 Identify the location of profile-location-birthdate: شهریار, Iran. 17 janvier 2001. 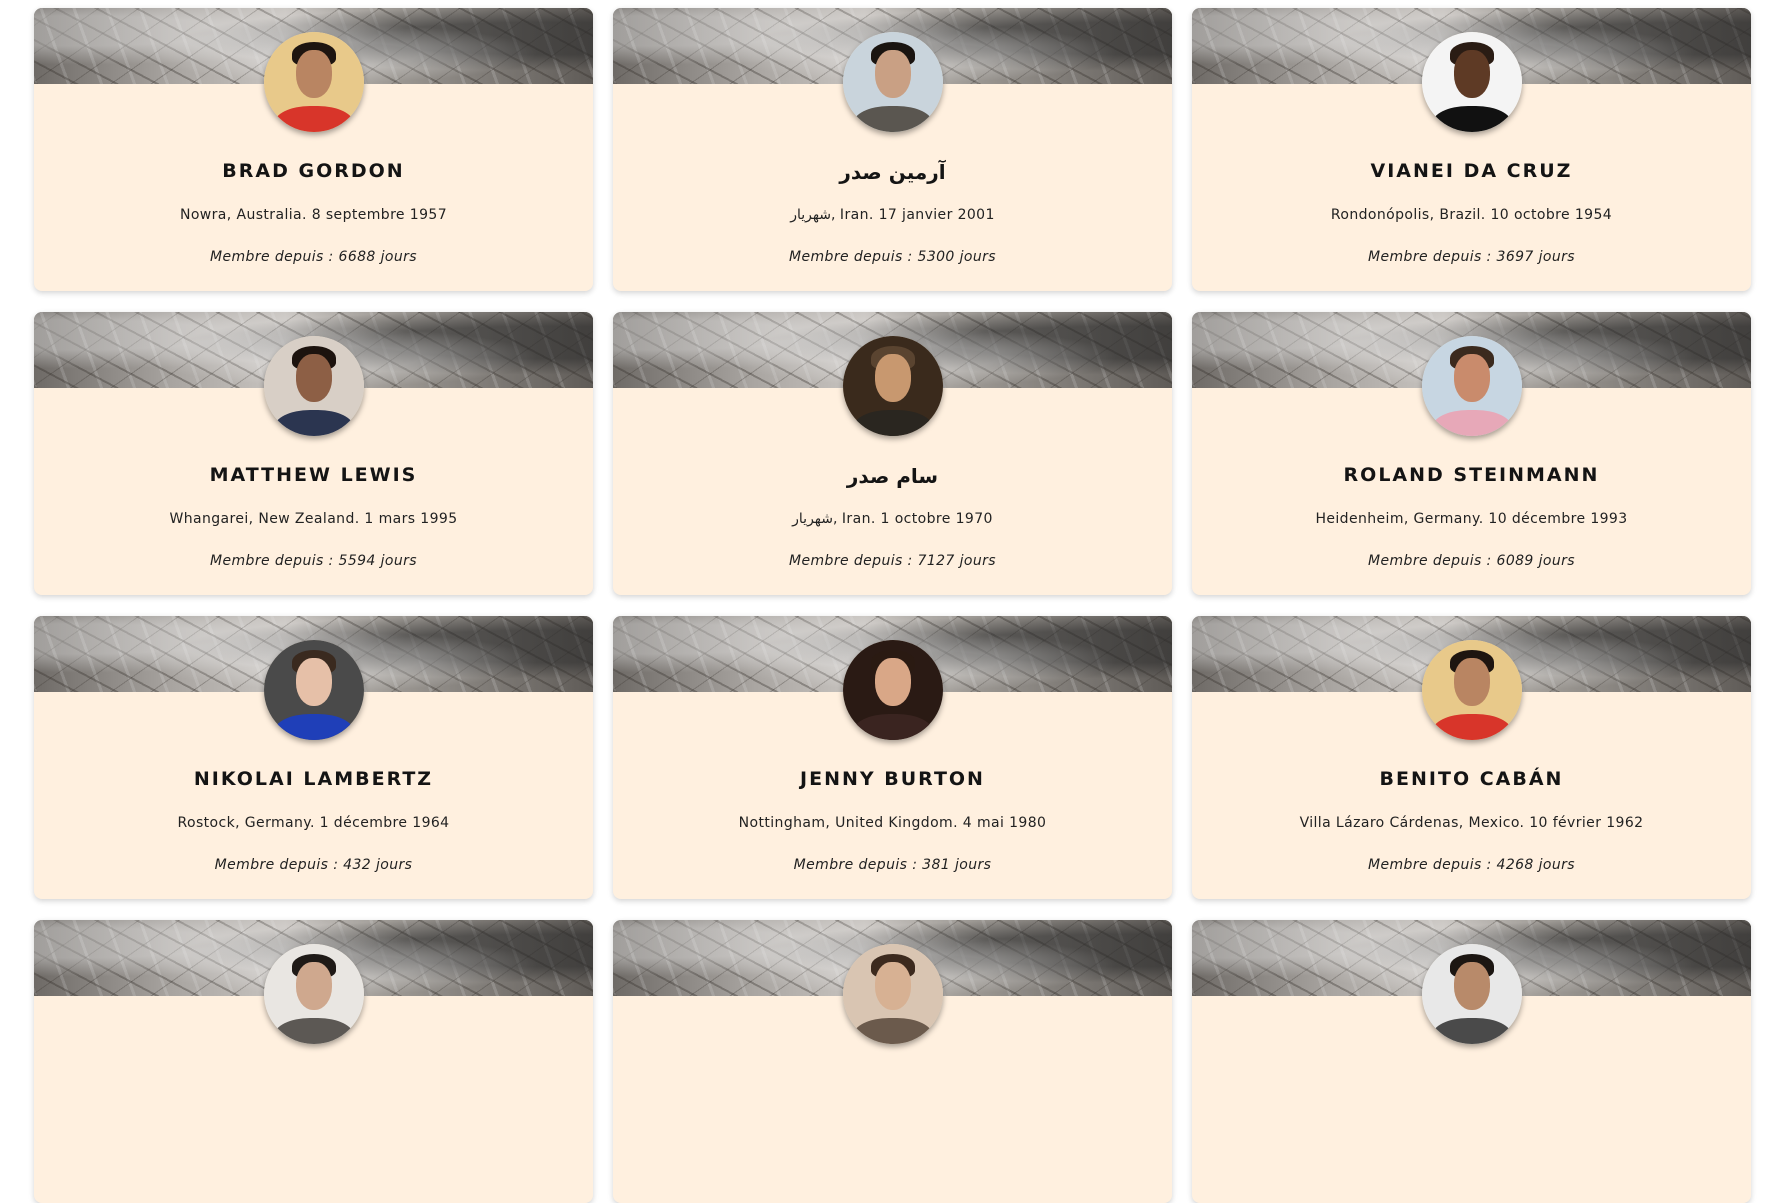
(892, 215).